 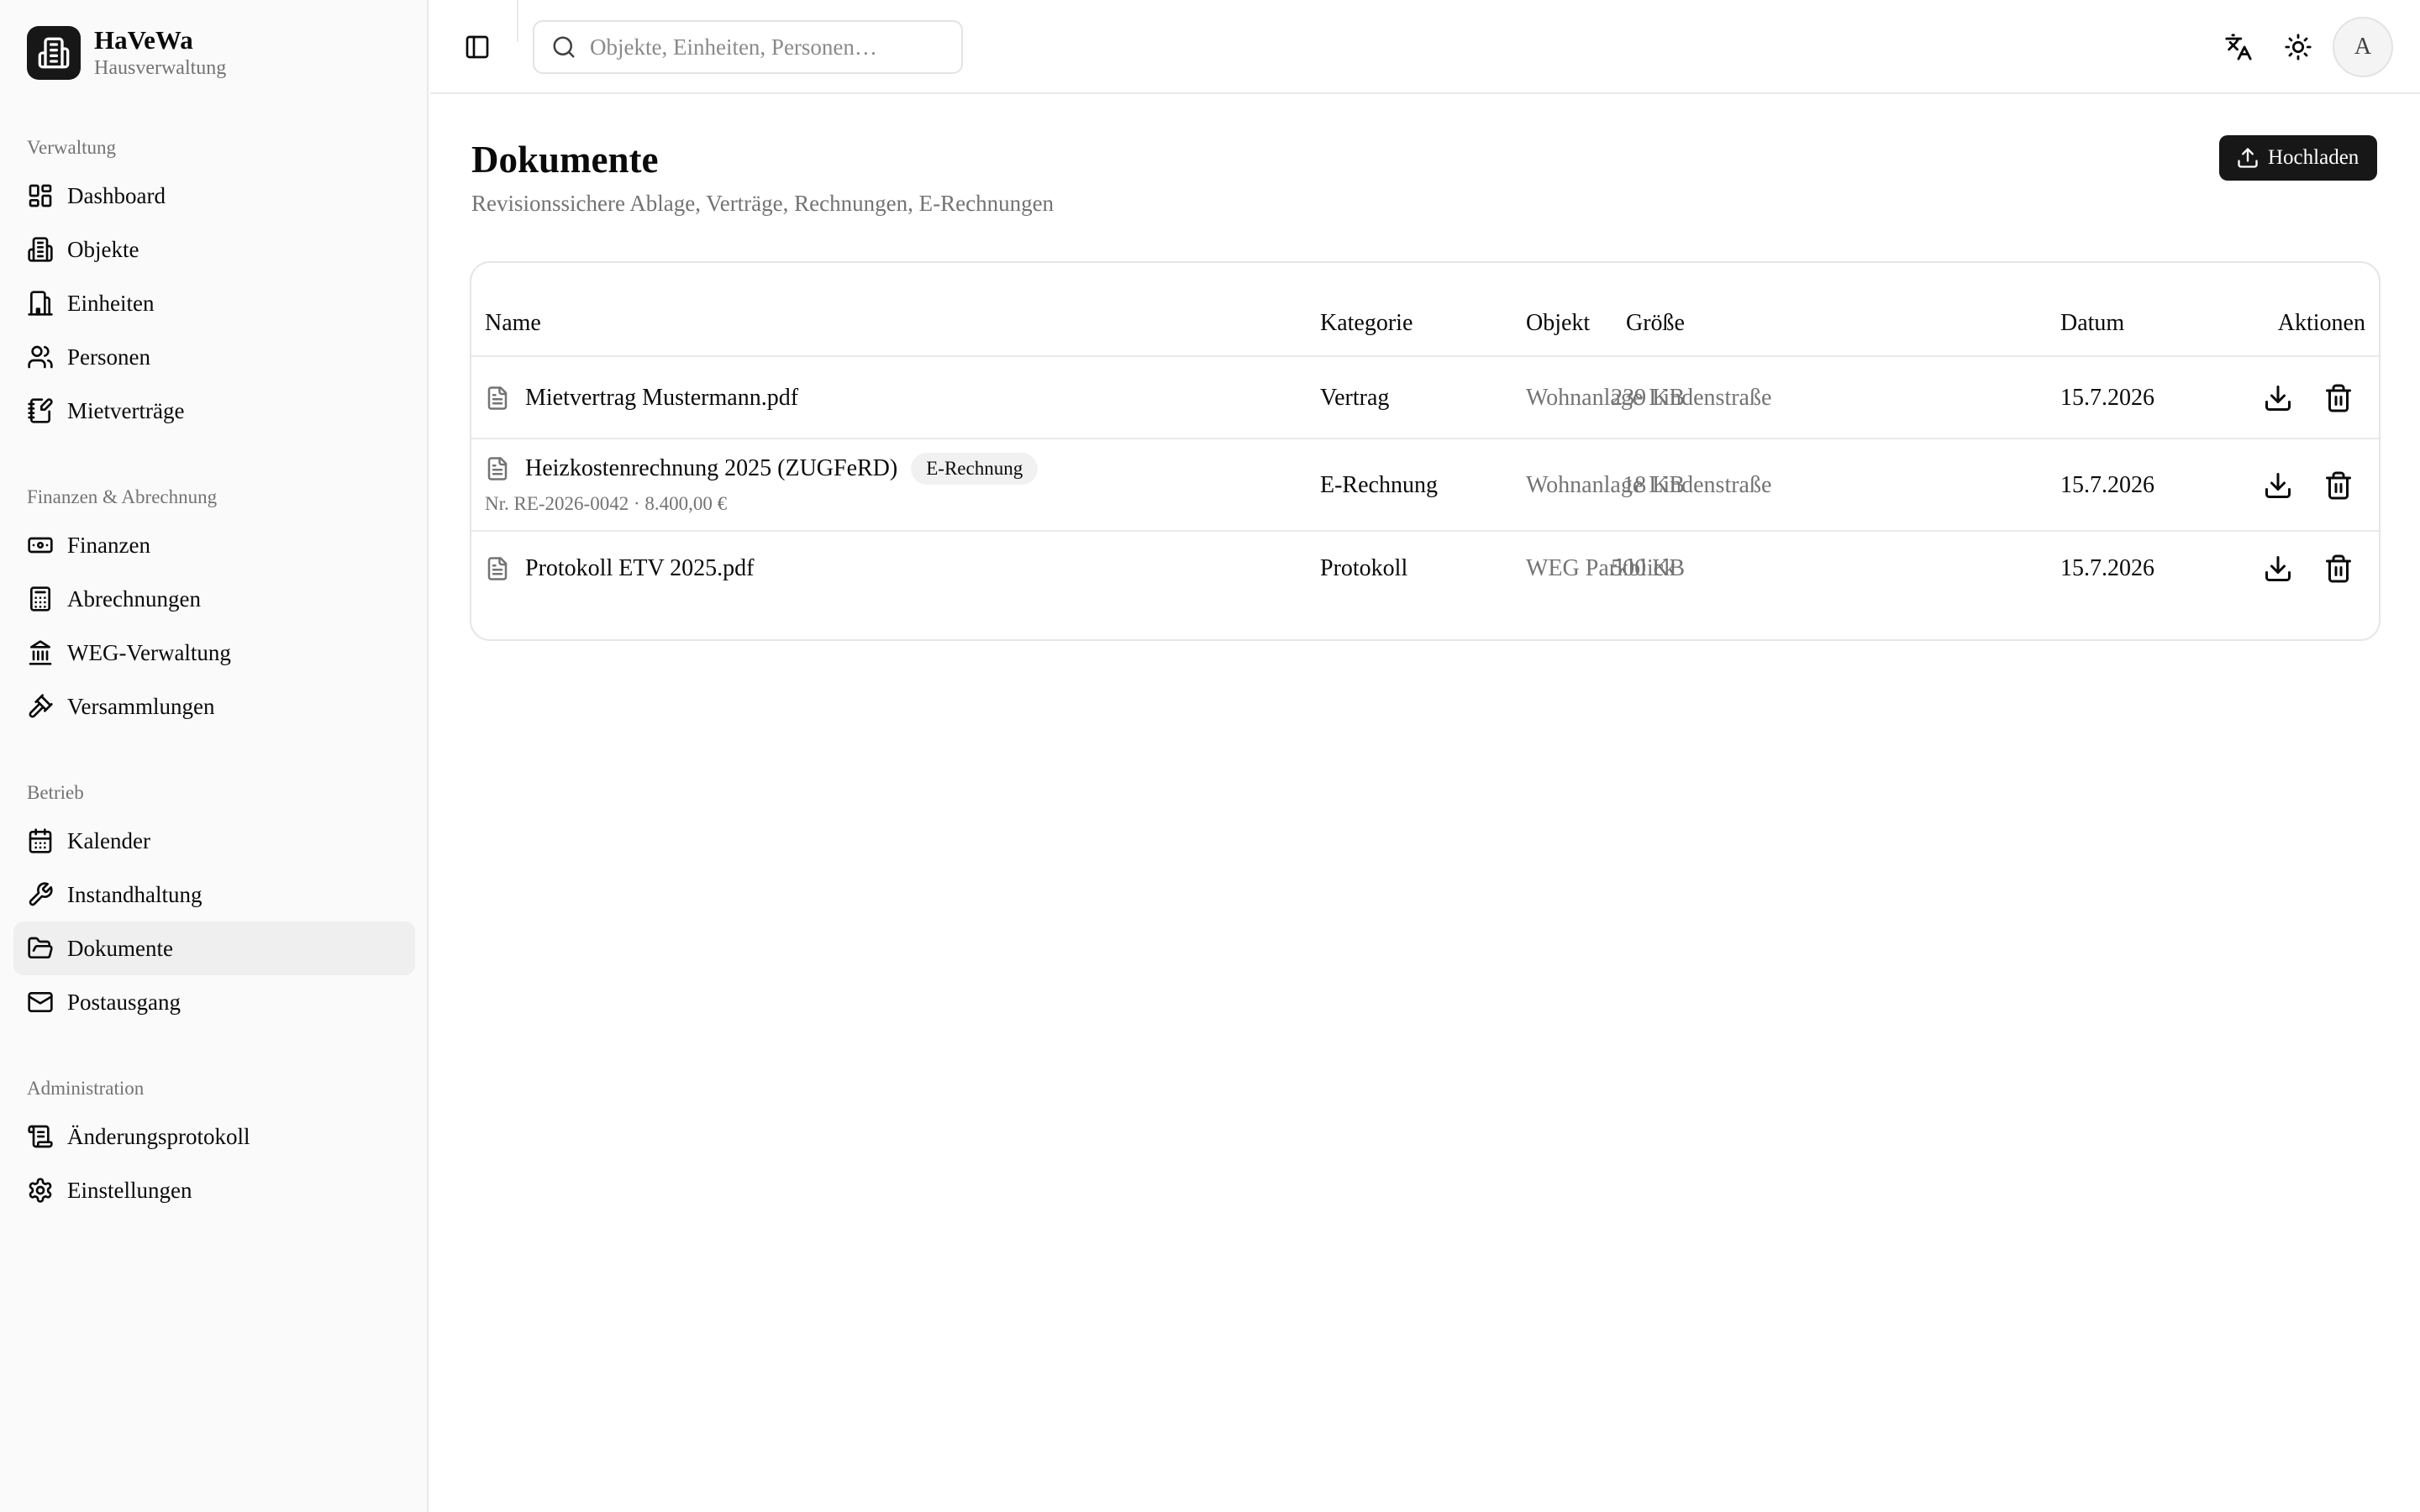 What do you see at coordinates (120, 948) in the screenshot?
I see `sidebar-item-label: Dokumente` at bounding box center [120, 948].